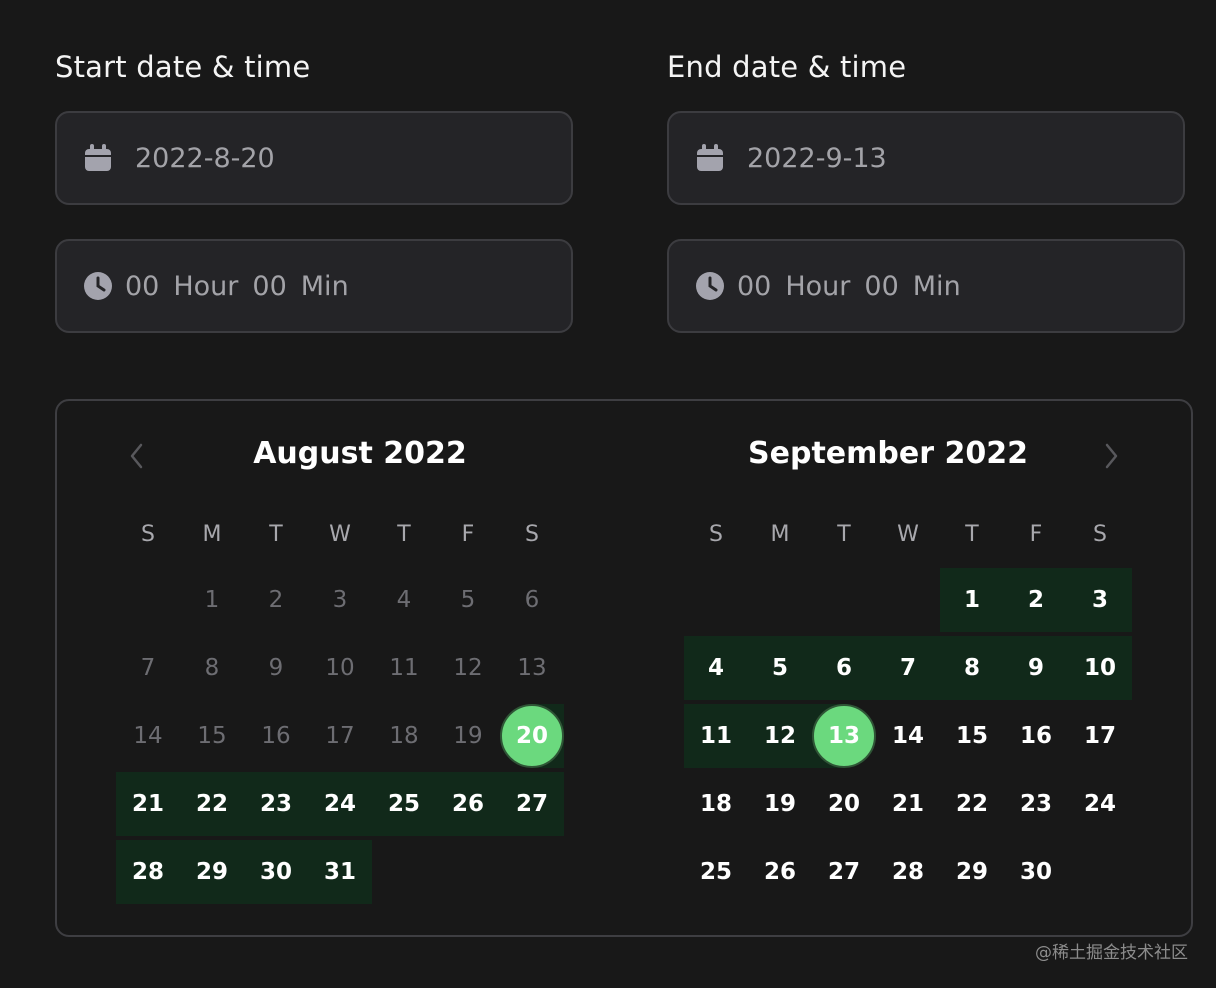 Image resolution: width=1216 pixels, height=988 pixels. Describe the element at coordinates (212, 668) in the screenshot. I see `calendar-day: 8` at that location.